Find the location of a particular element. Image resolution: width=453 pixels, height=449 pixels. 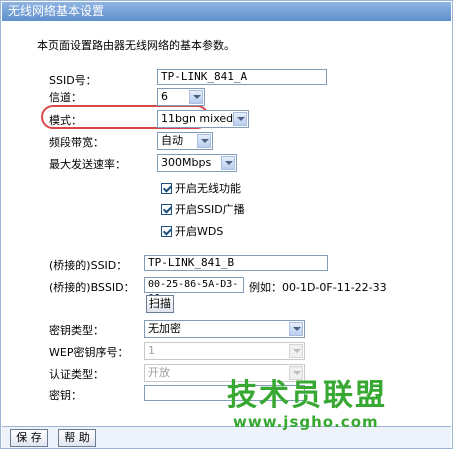

bridged-ssid-input: TP-LINK_841_B is located at coordinates (236, 263).